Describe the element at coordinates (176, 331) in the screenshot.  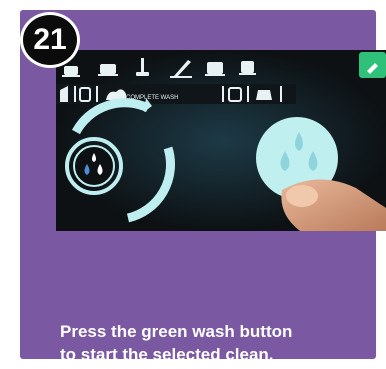
I see `caption-line-1: Press the green wash button` at that location.